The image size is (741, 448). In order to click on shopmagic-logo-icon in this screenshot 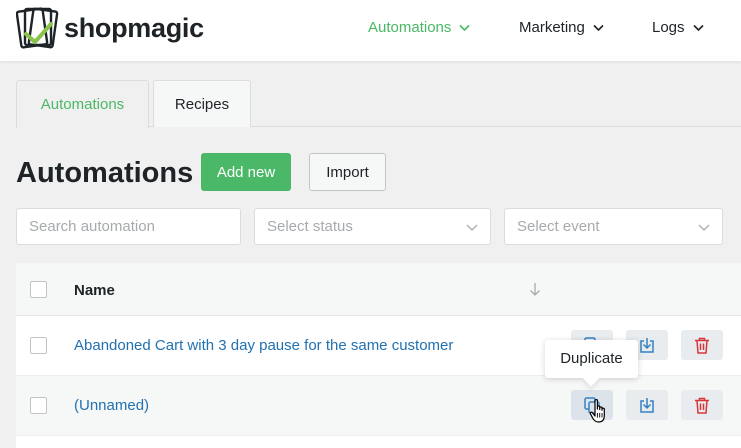, I will do `click(38, 29)`.